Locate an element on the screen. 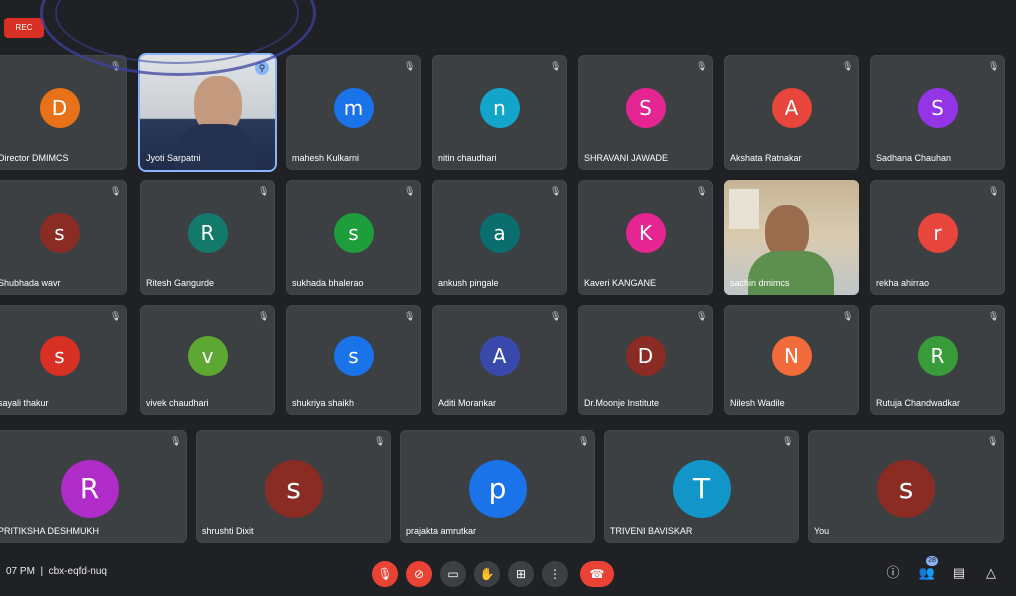  participant-name: Aditi Morankar is located at coordinates (467, 403).